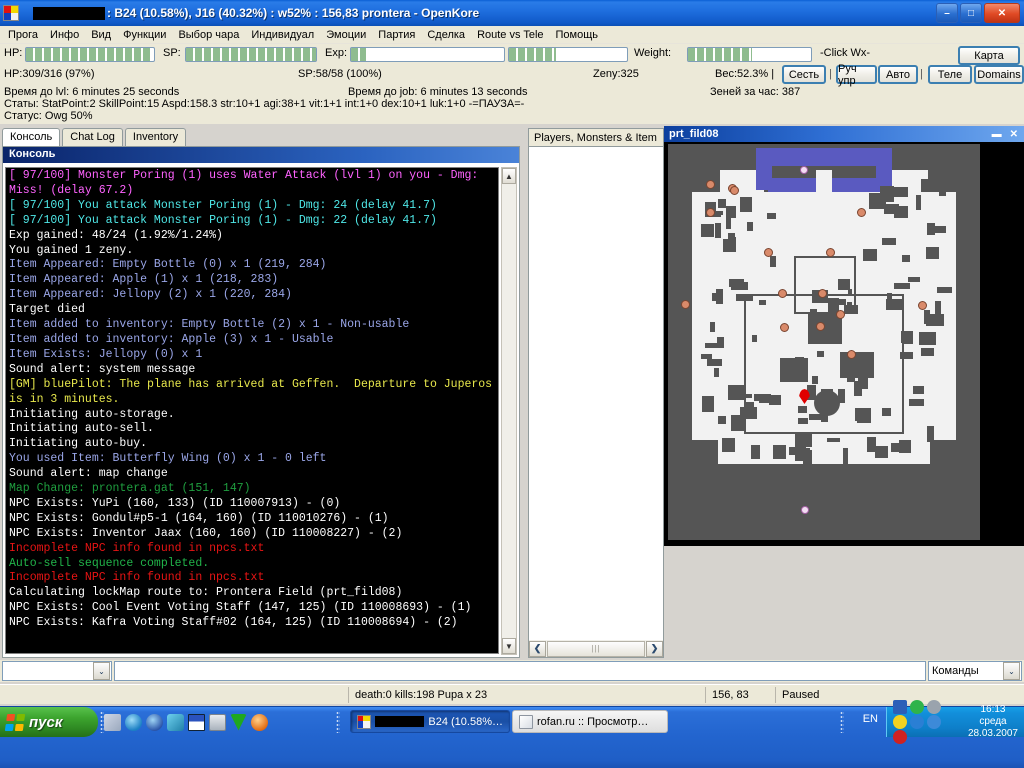 The height and width of the screenshot is (768, 1024). Describe the element at coordinates (101, 35) in the screenshot. I see `menu-item-vid: Вид` at that location.